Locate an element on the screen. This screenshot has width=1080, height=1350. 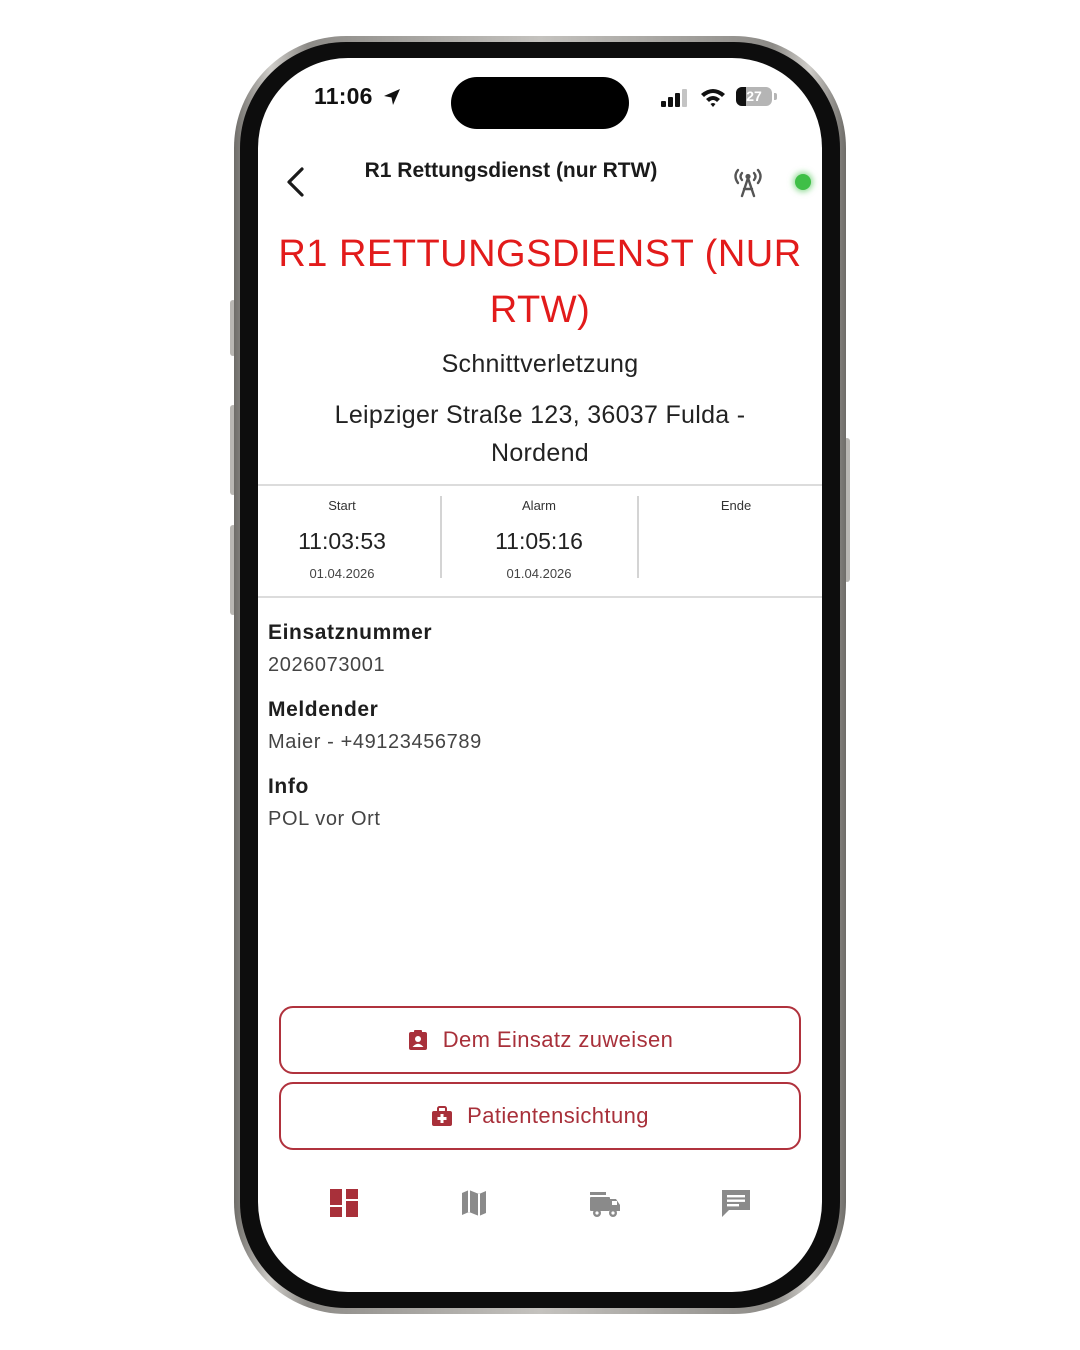
nav-title: R1 Rettungsdienst (nur RTW) is located at coordinates (511, 170).